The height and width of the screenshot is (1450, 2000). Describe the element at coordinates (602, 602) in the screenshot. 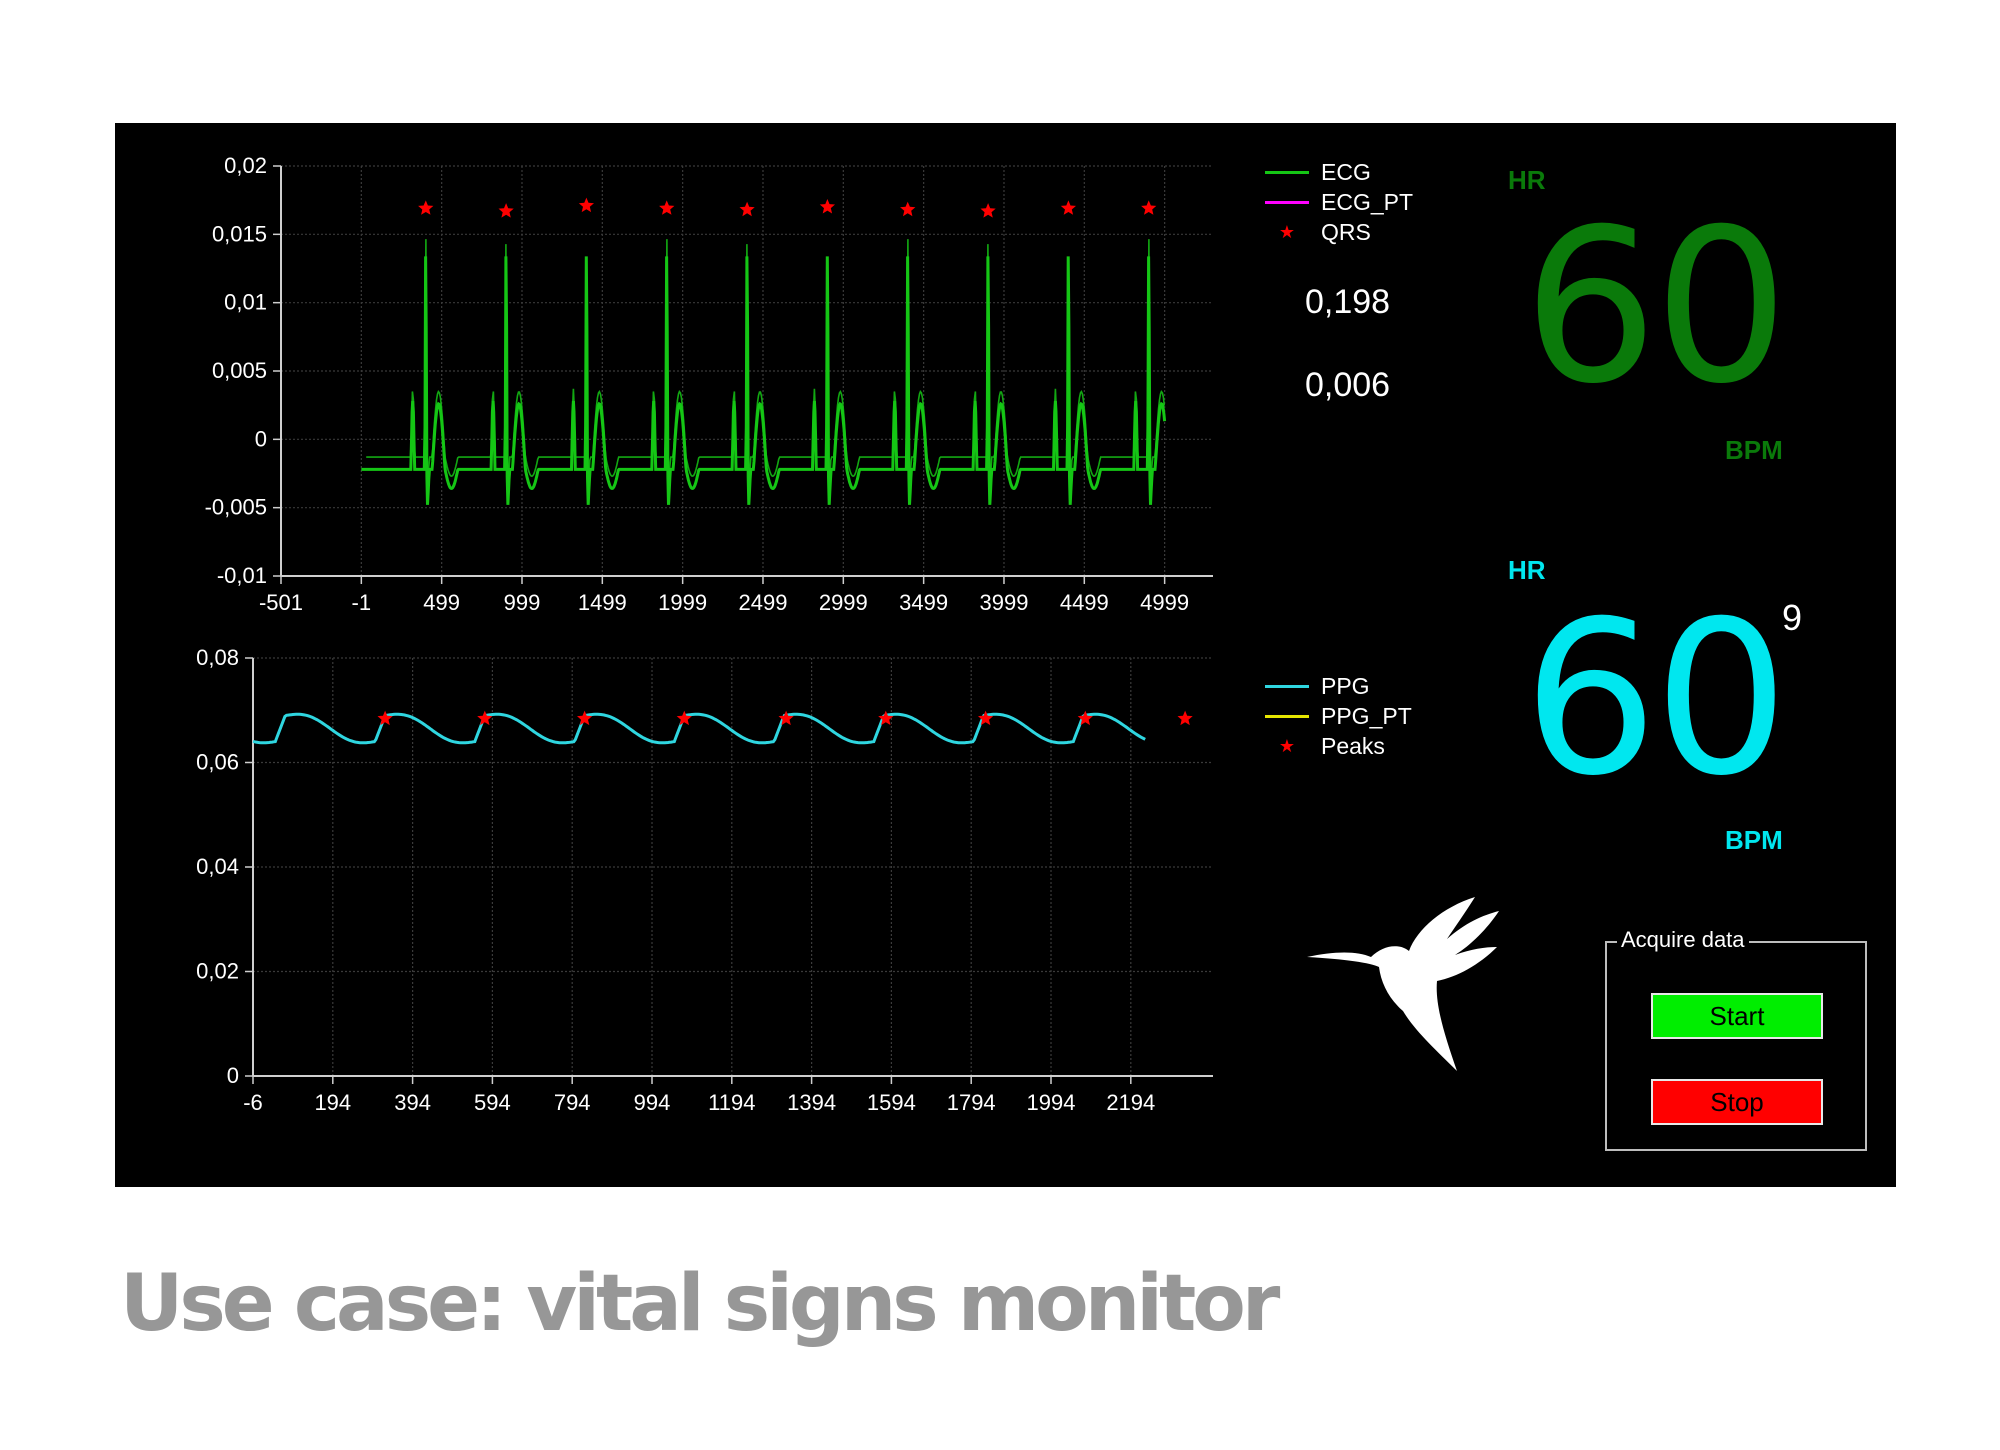

I see `x-tick-label: 1499` at that location.